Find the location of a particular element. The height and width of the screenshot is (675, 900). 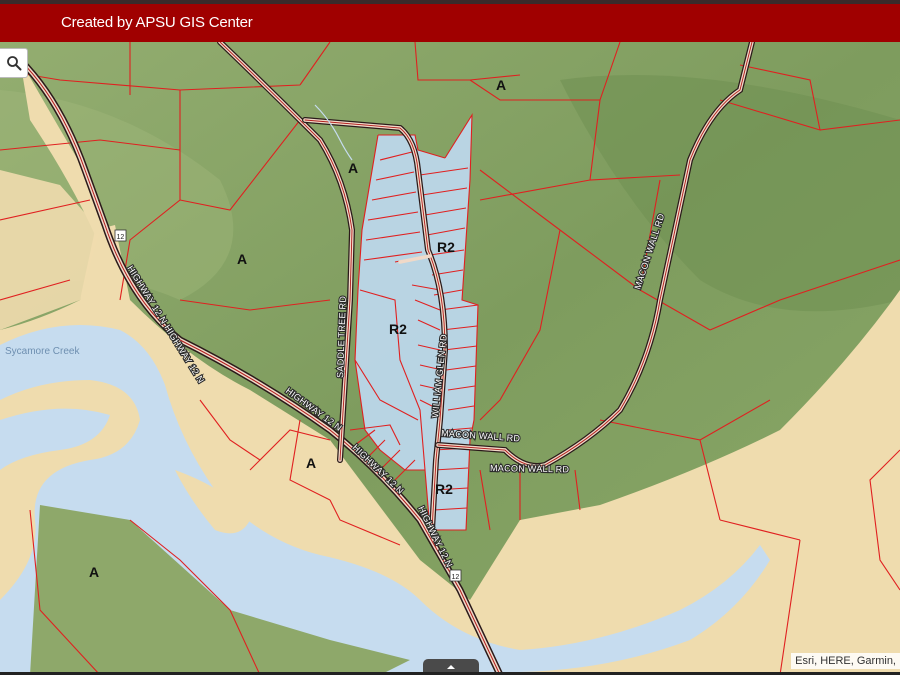

zone-label-a-saddle: A is located at coordinates (353, 168).